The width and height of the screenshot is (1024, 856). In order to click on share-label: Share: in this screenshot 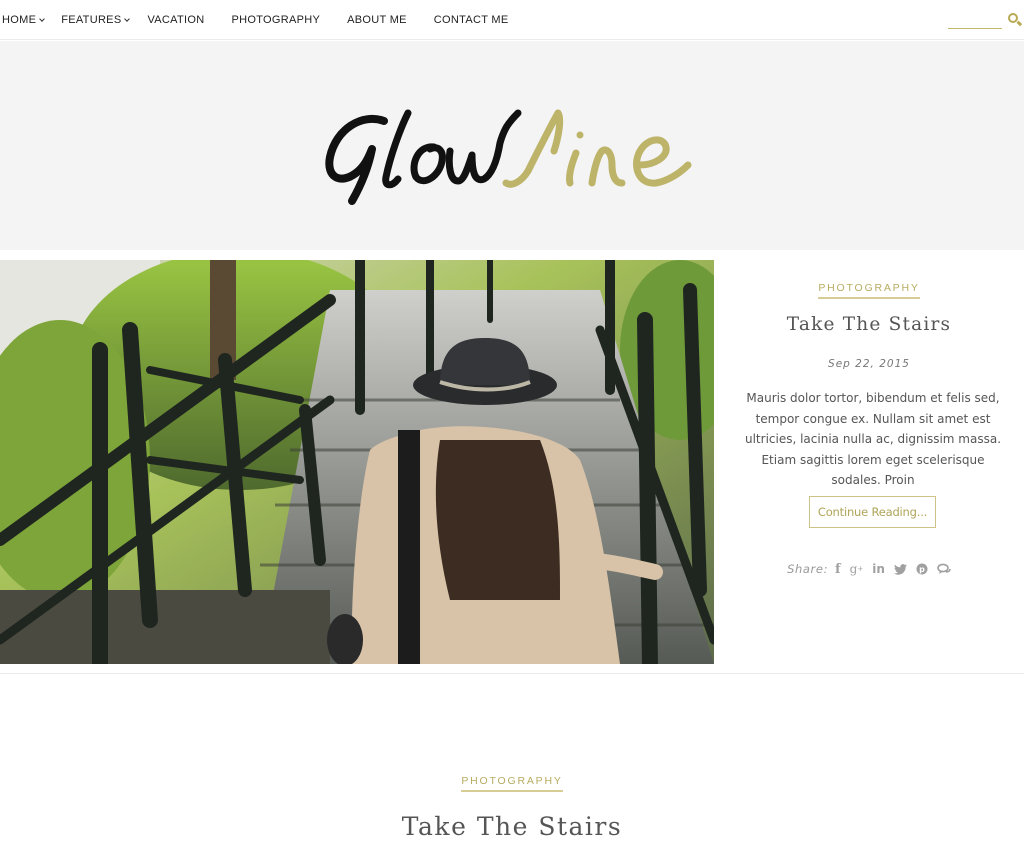, I will do `click(808, 569)`.